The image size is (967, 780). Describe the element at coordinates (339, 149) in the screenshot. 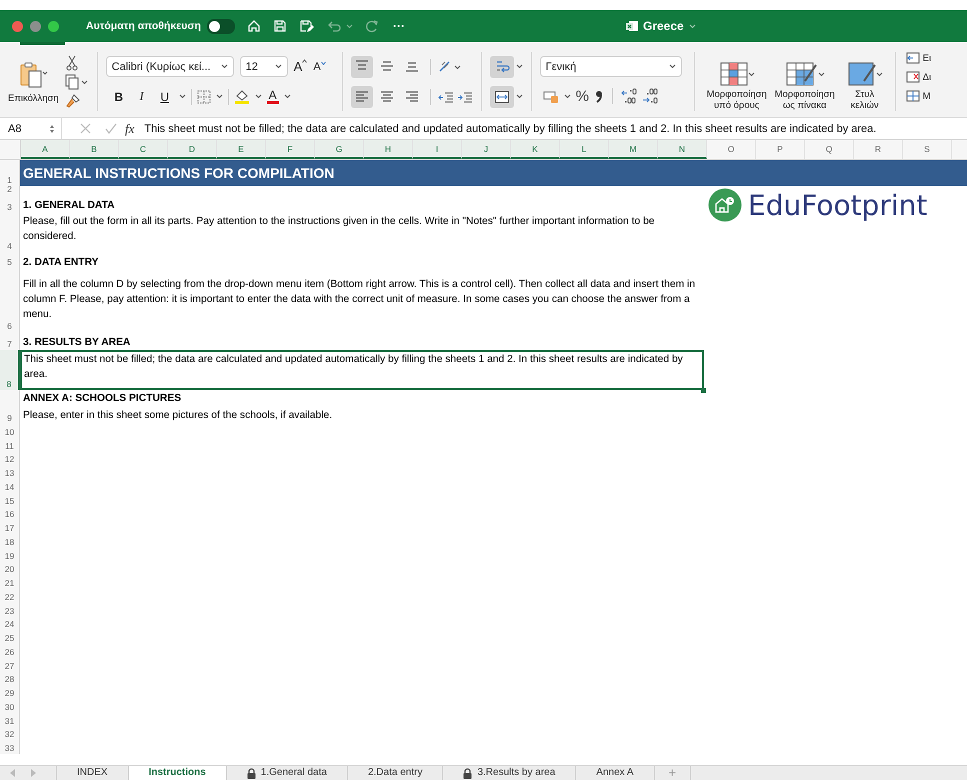

I see `column-header: G` at that location.